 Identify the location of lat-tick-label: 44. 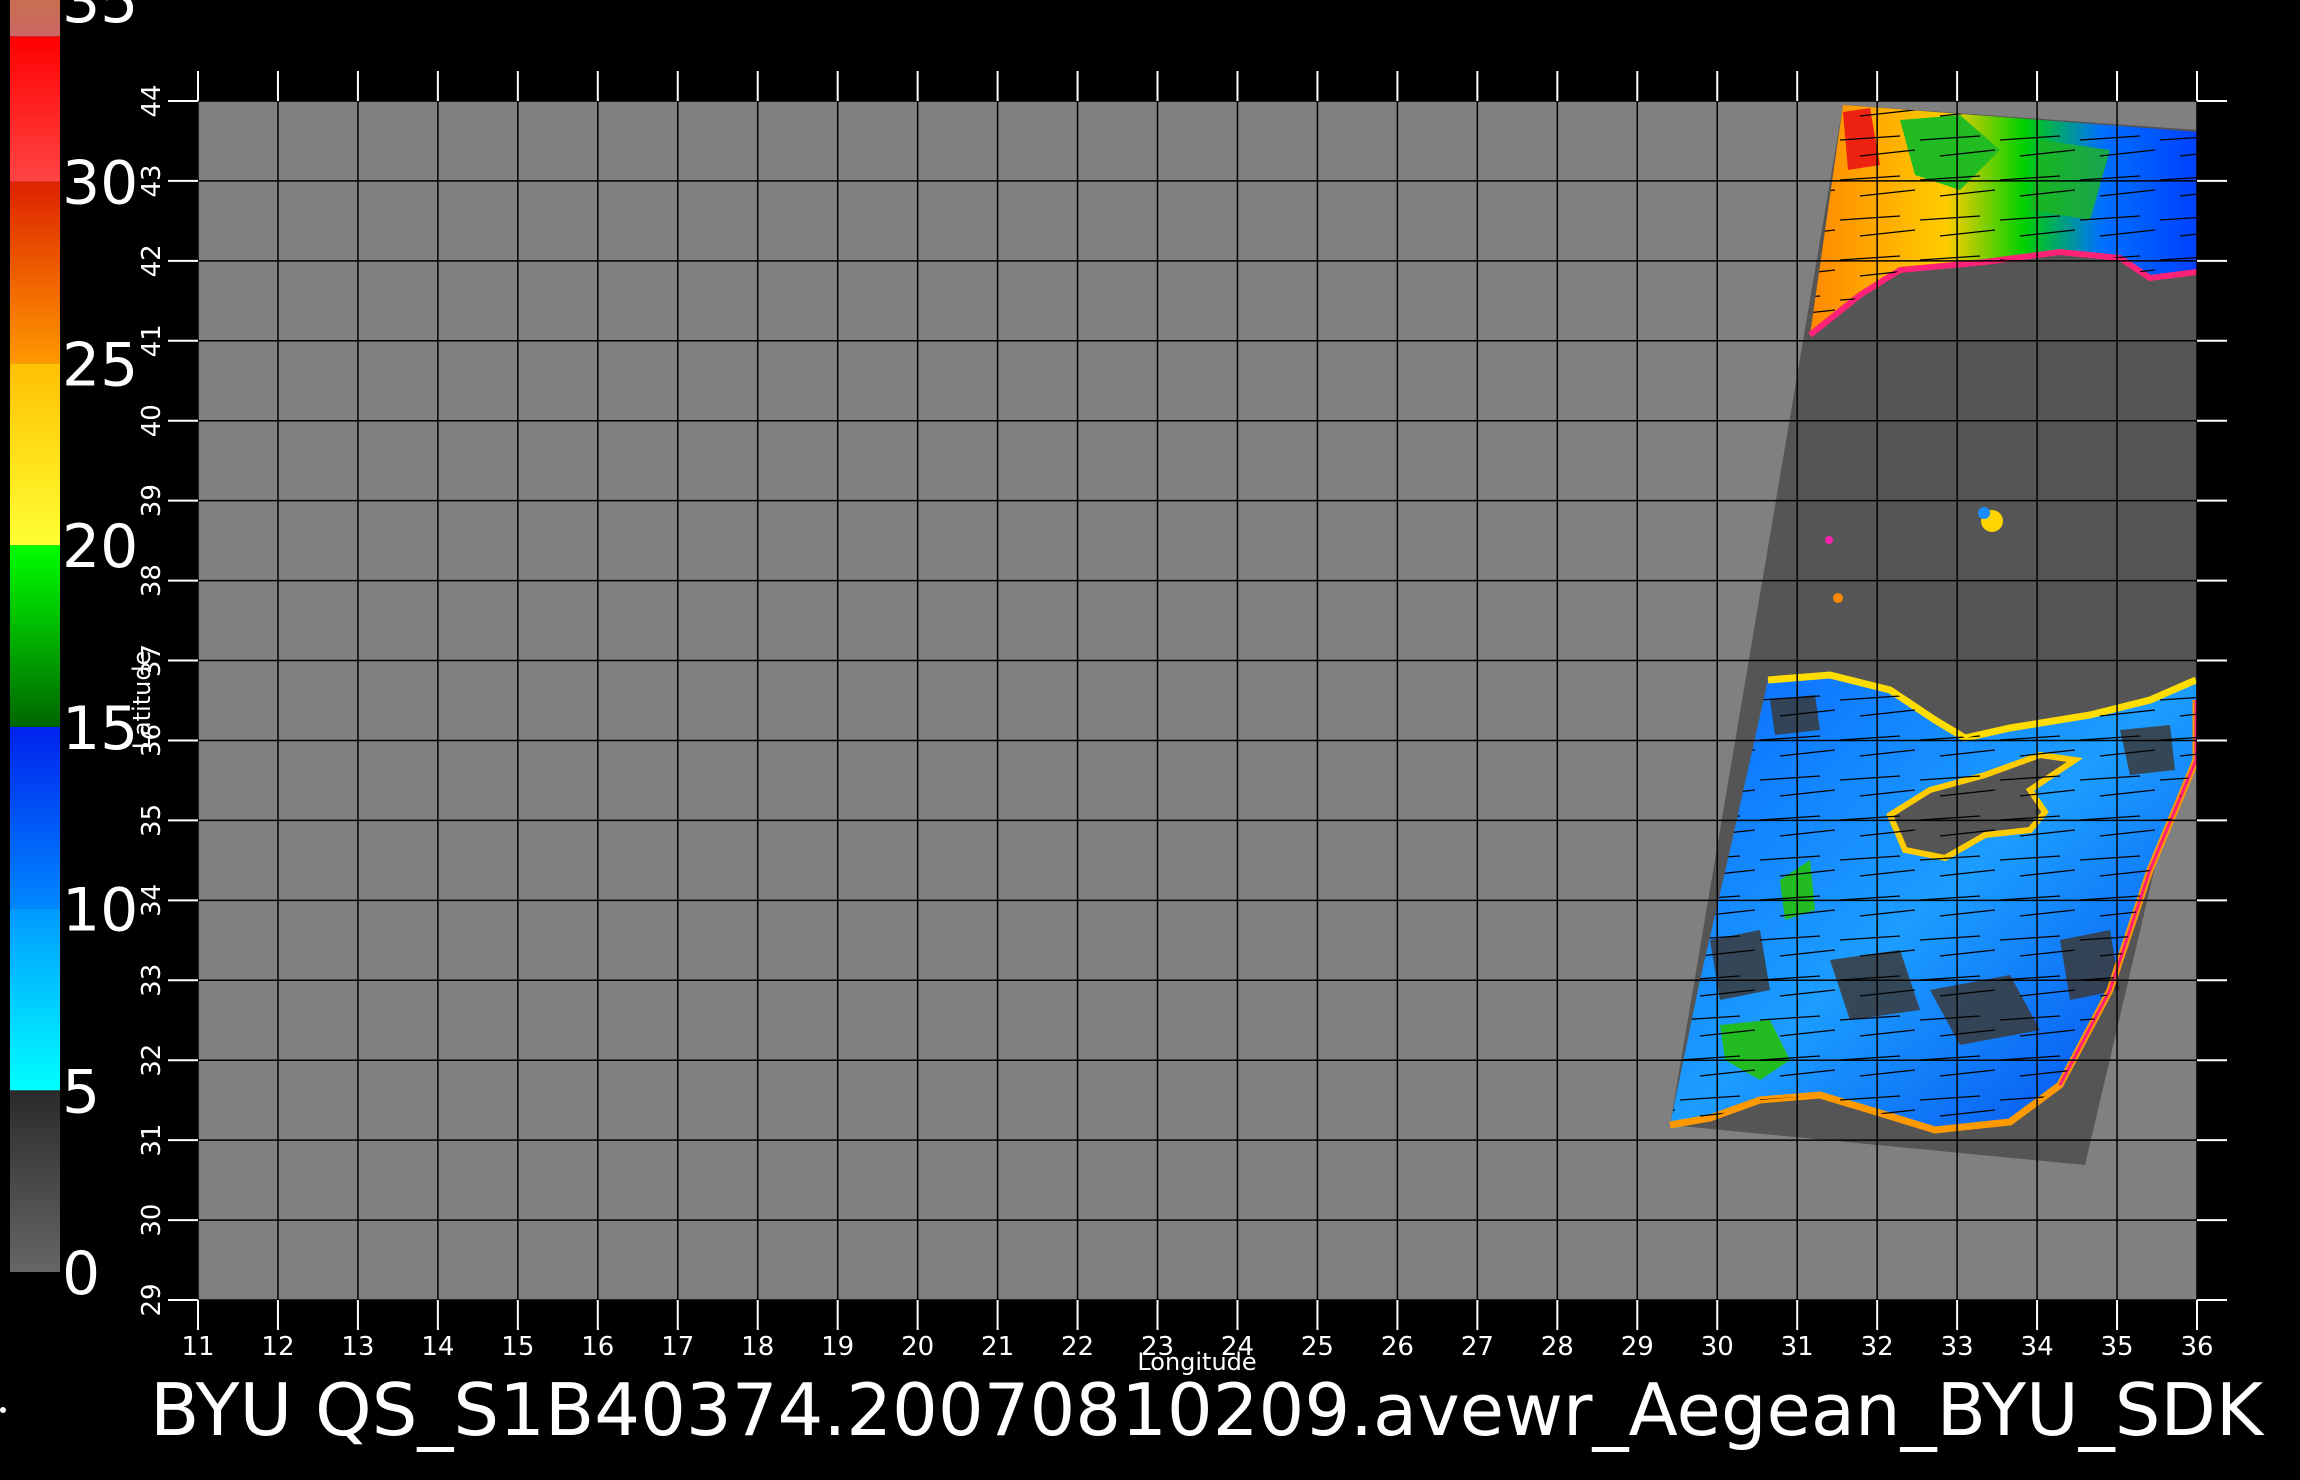
(152, 100).